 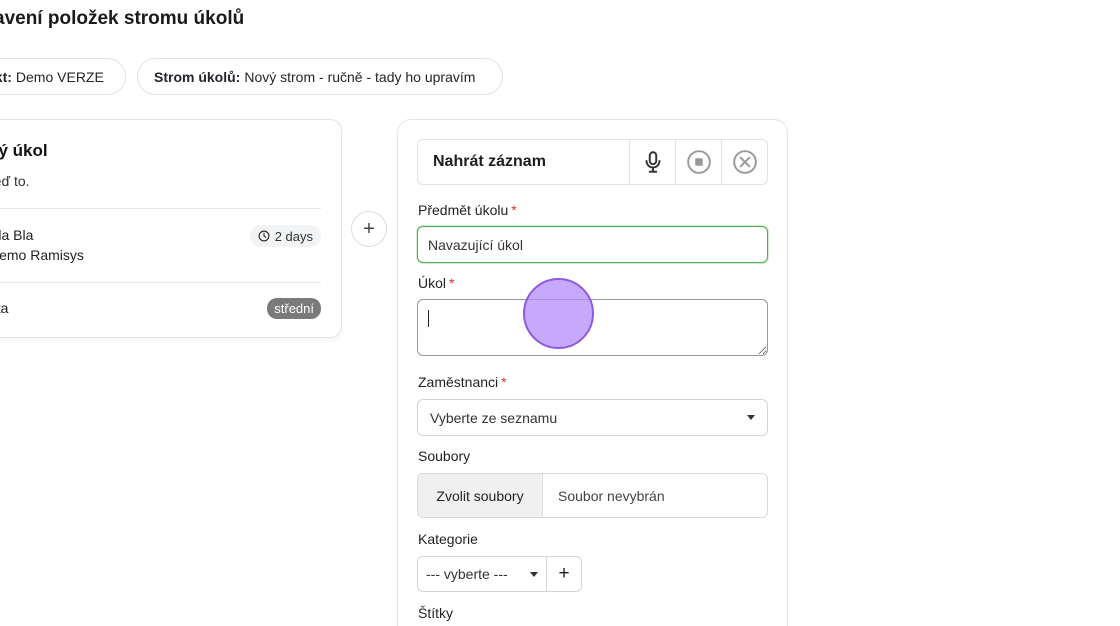 I want to click on choose-files-button: Zvolit soubory, so click(x=480, y=495).